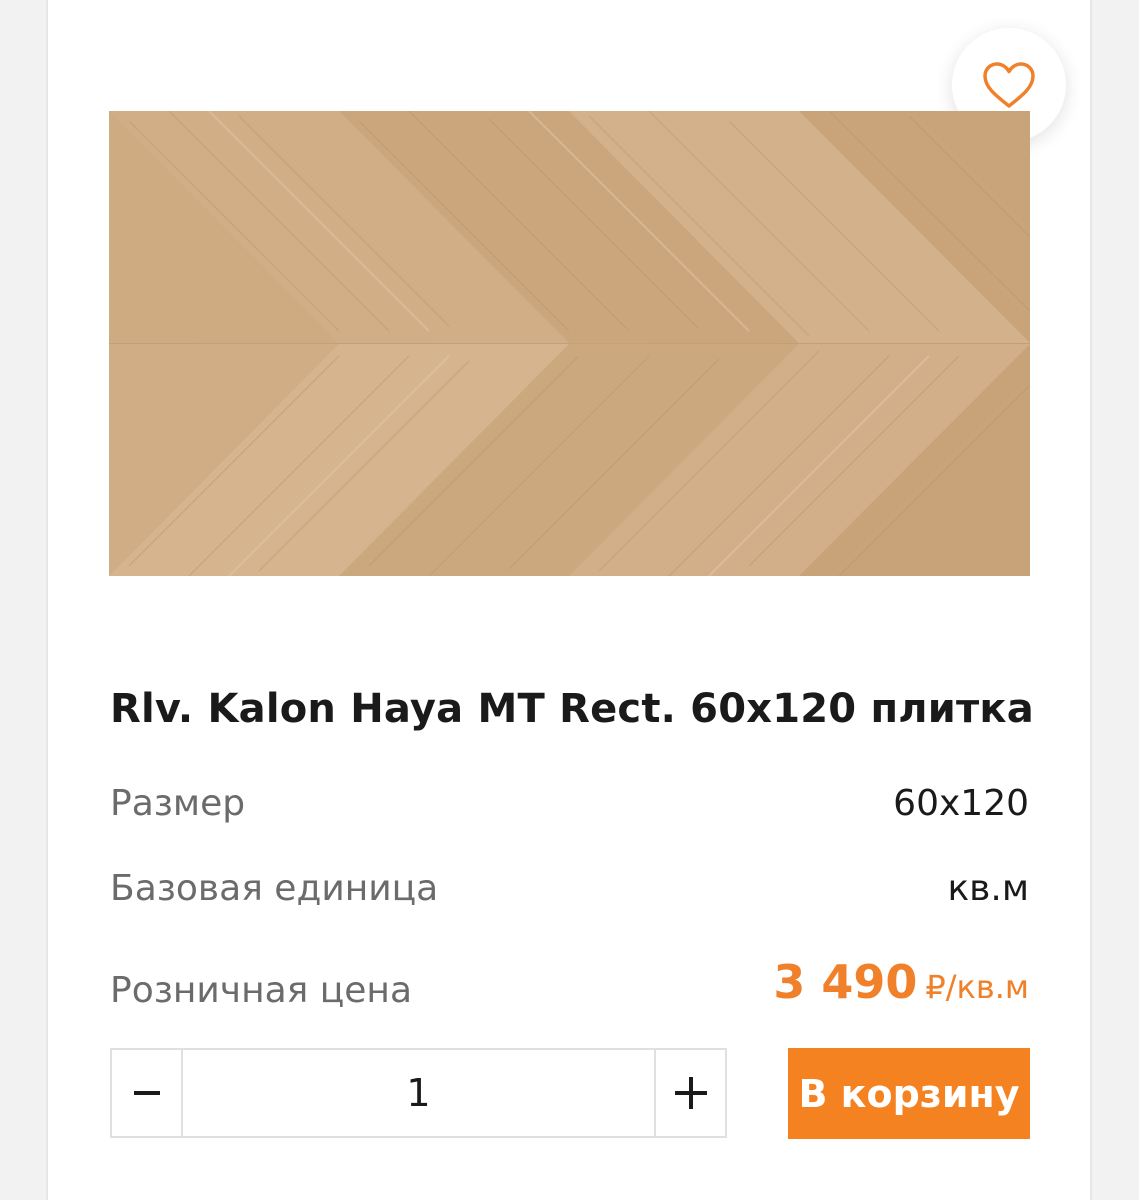  I want to click on increase-quantity-button, so click(689, 1093).